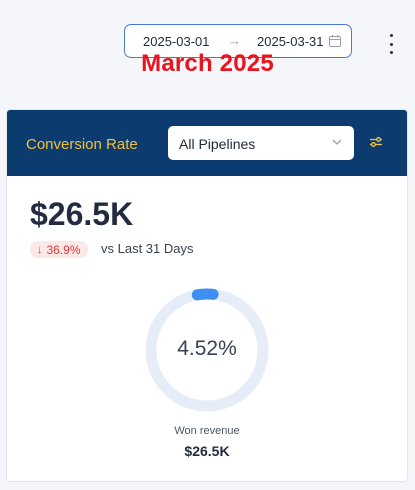  I want to click on calendar-icon, so click(335, 41).